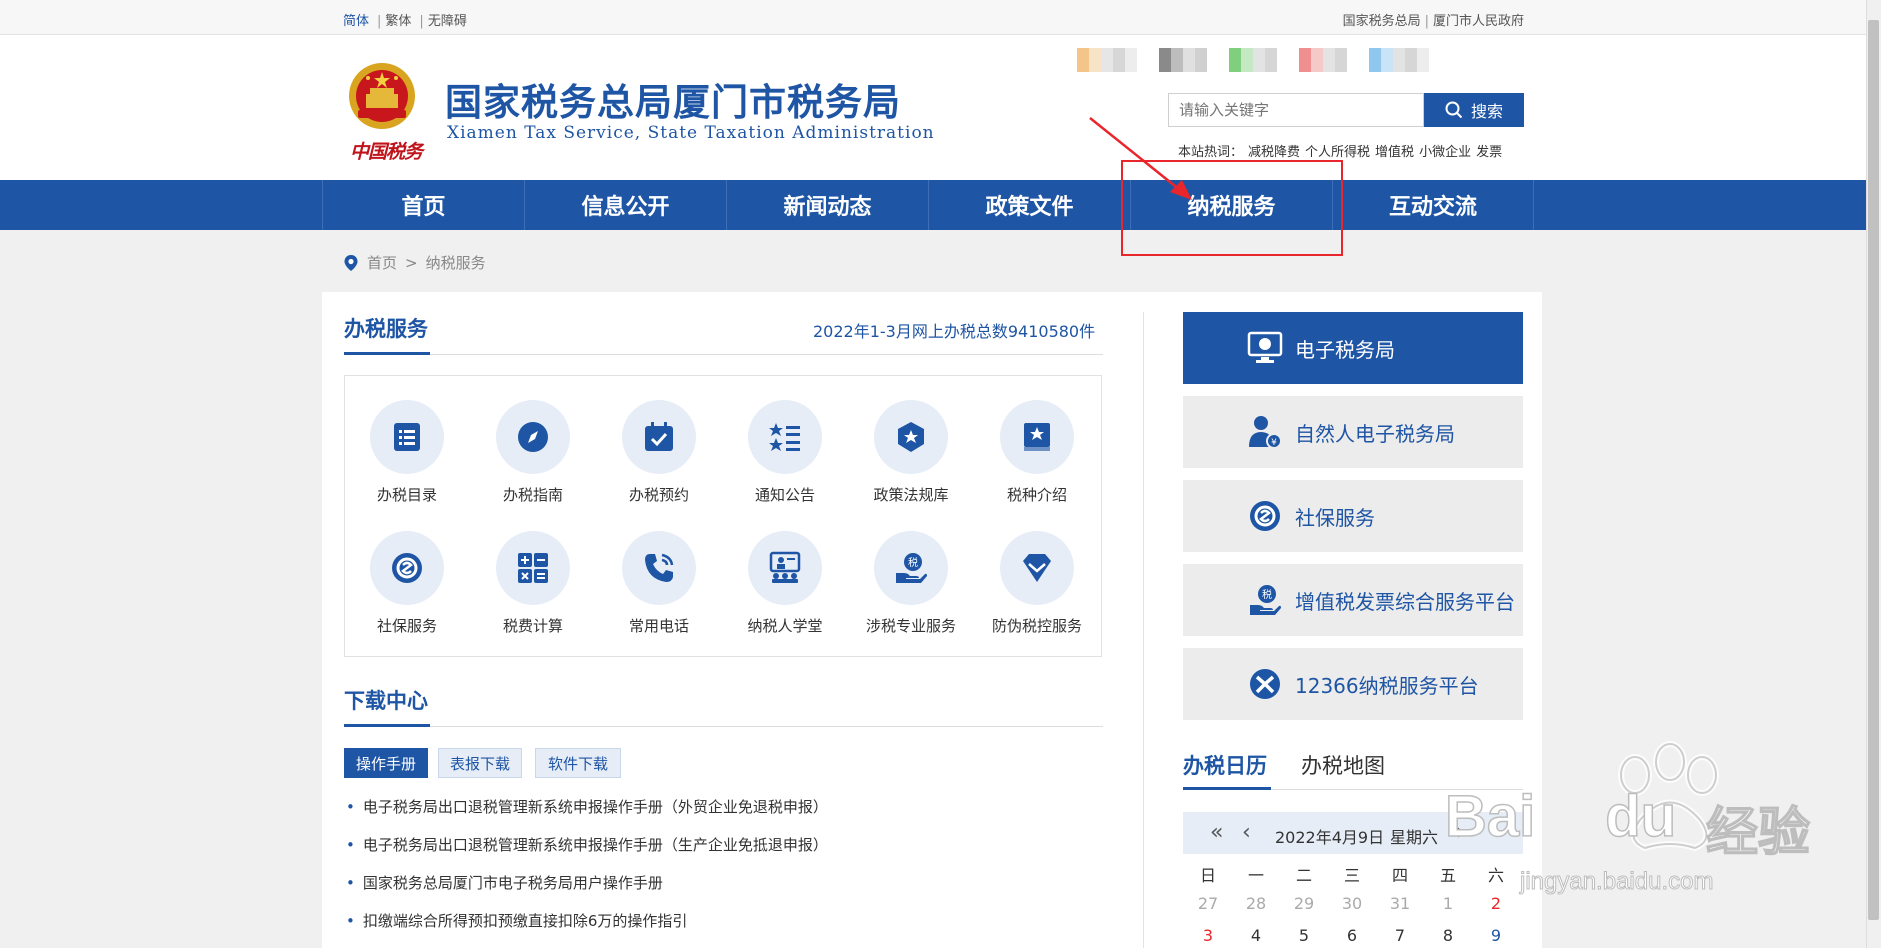 This screenshot has width=1881, height=948. I want to click on service-label: 防伪税控服务, so click(1036, 626).